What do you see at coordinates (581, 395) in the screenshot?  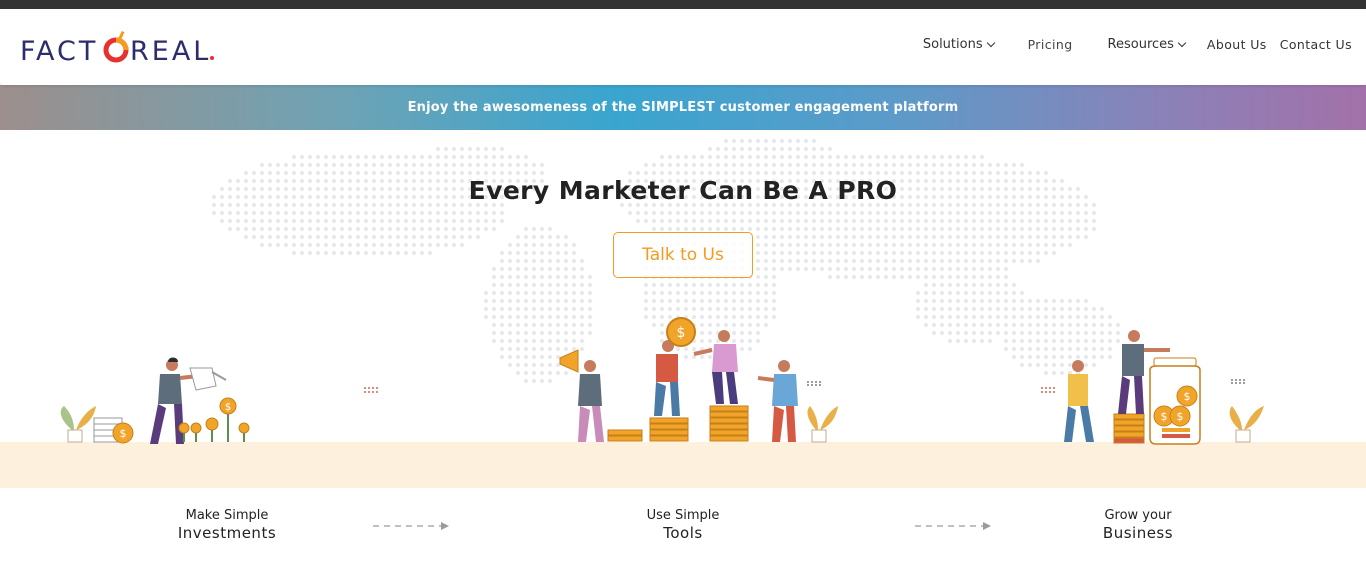 I see `person-megaphone-icon` at bounding box center [581, 395].